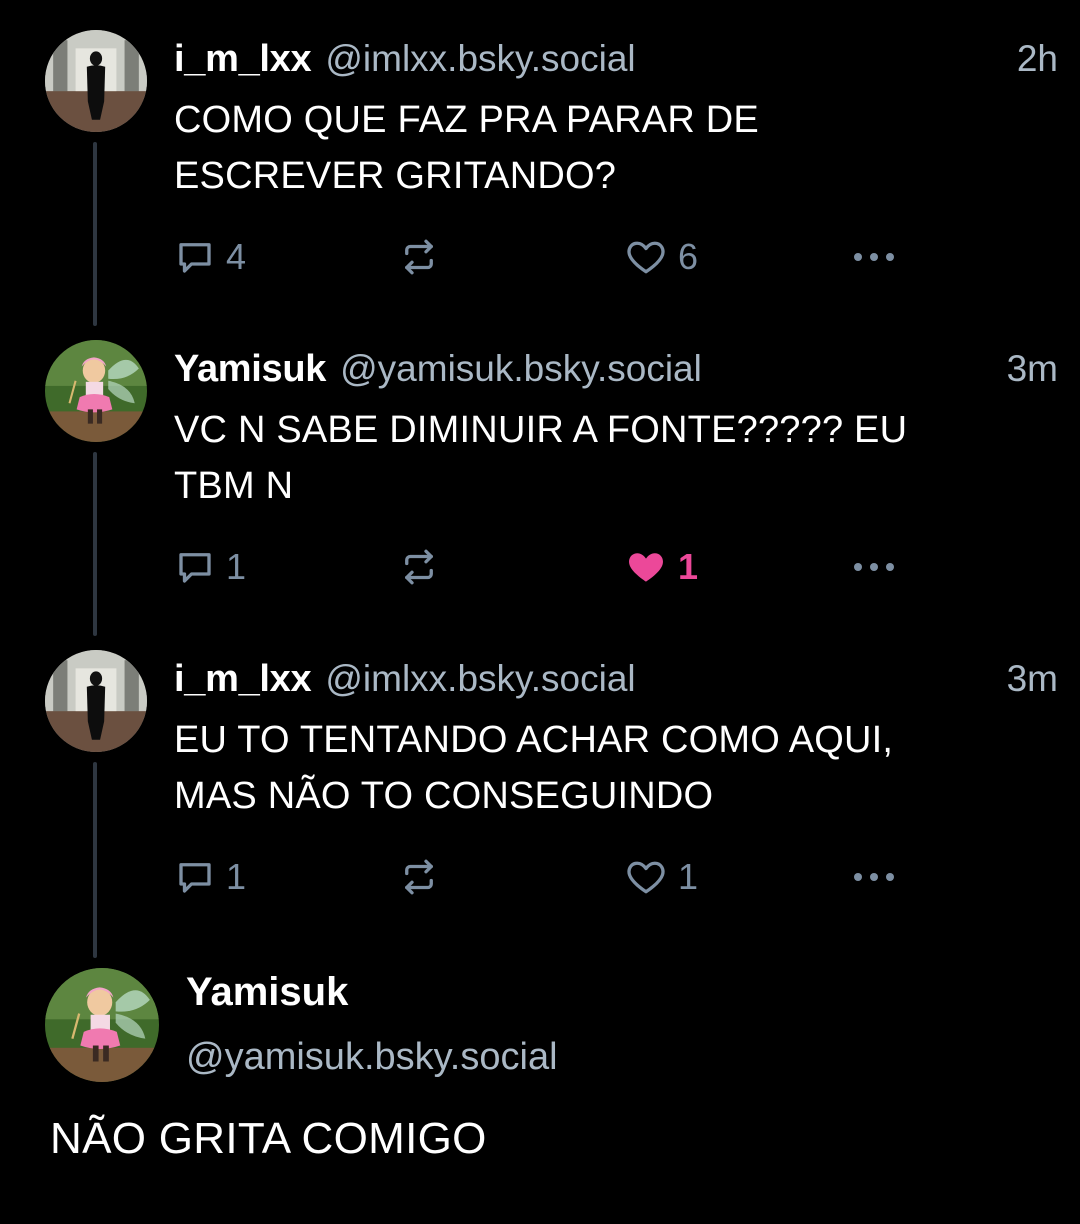 The height and width of the screenshot is (1224, 1080). What do you see at coordinates (534, 740) in the screenshot?
I see `post-text-line: EU TO TENTANDO ACHAR COMO AQUI,` at bounding box center [534, 740].